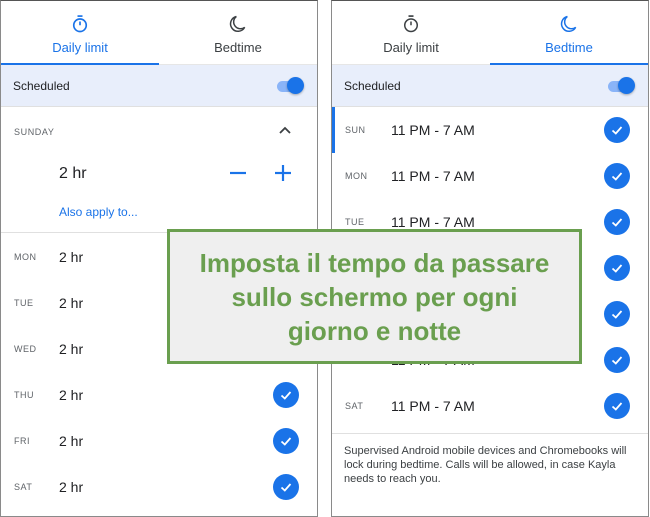 This screenshot has height=517, width=650. What do you see at coordinates (159, 395) in the screenshot?
I see `day-row: THU 2 hr` at bounding box center [159, 395].